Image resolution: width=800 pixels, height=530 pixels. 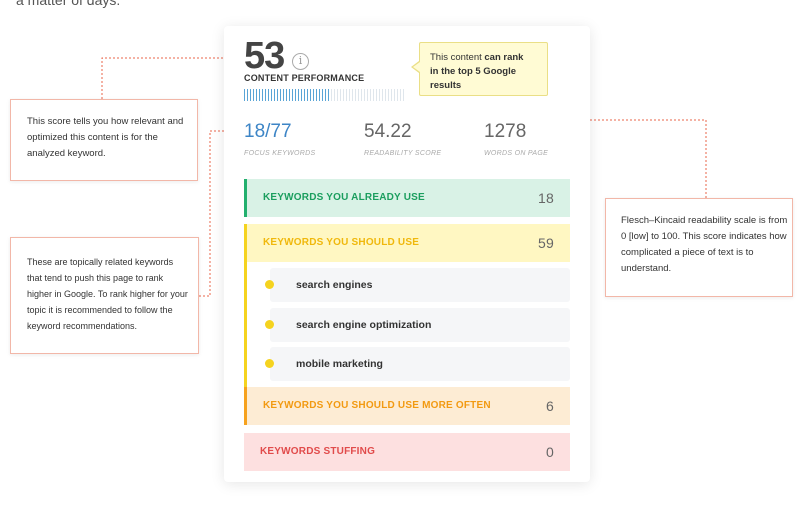 I want to click on keywords-stuffing-row: KEYWORDS STUFFING 0, so click(x=407, y=452).